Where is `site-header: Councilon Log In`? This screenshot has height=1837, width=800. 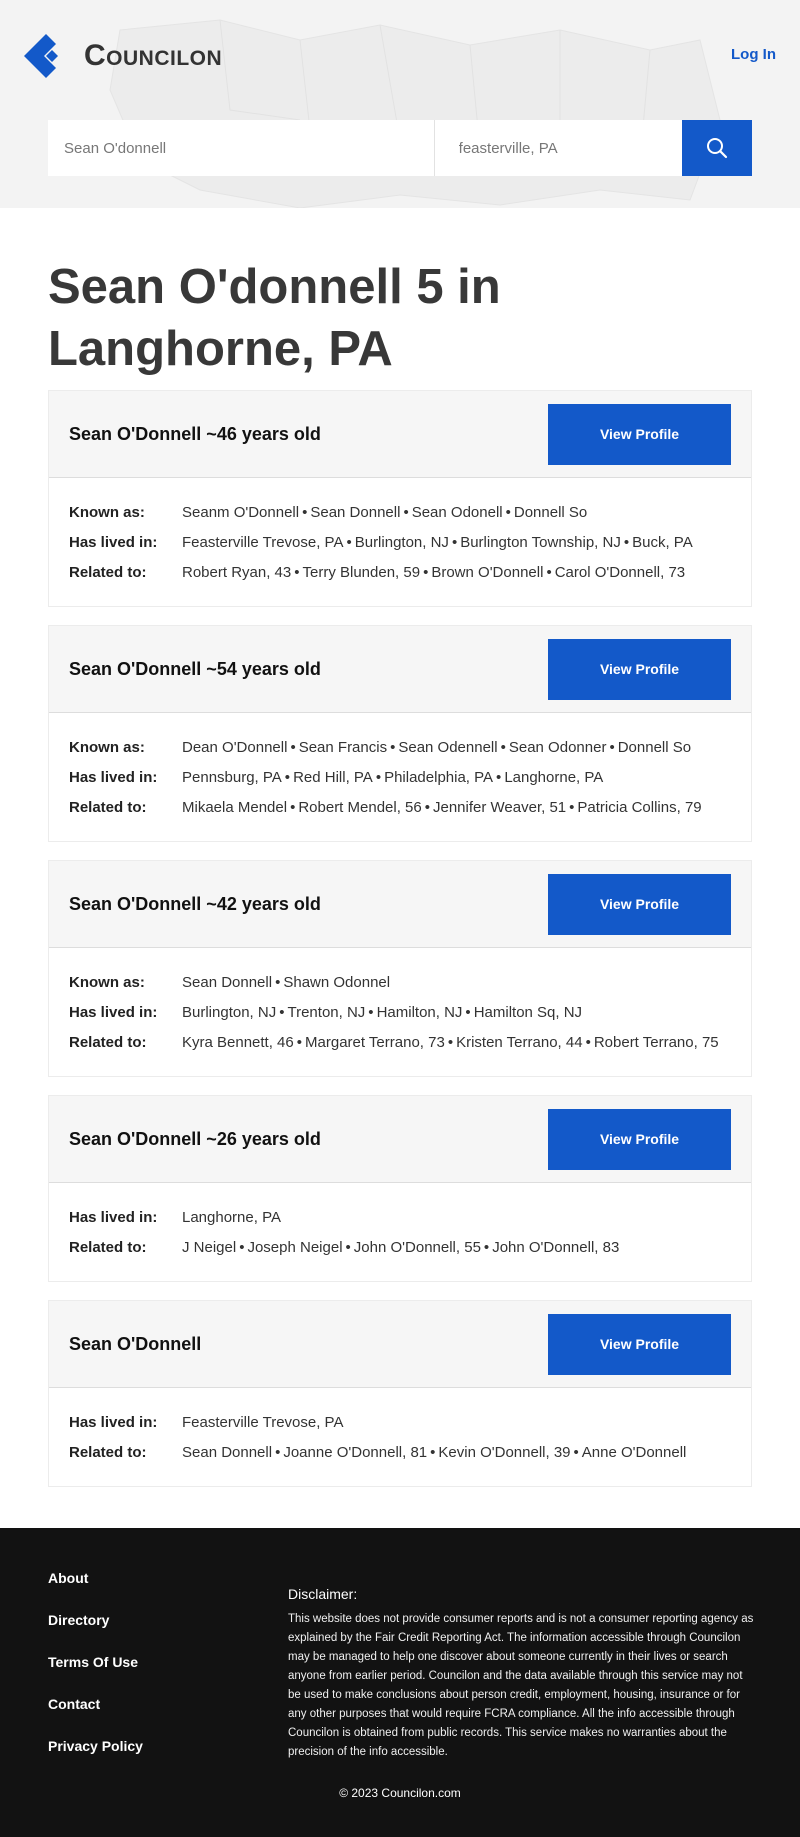 site-header: Councilon Log In is located at coordinates (400, 104).